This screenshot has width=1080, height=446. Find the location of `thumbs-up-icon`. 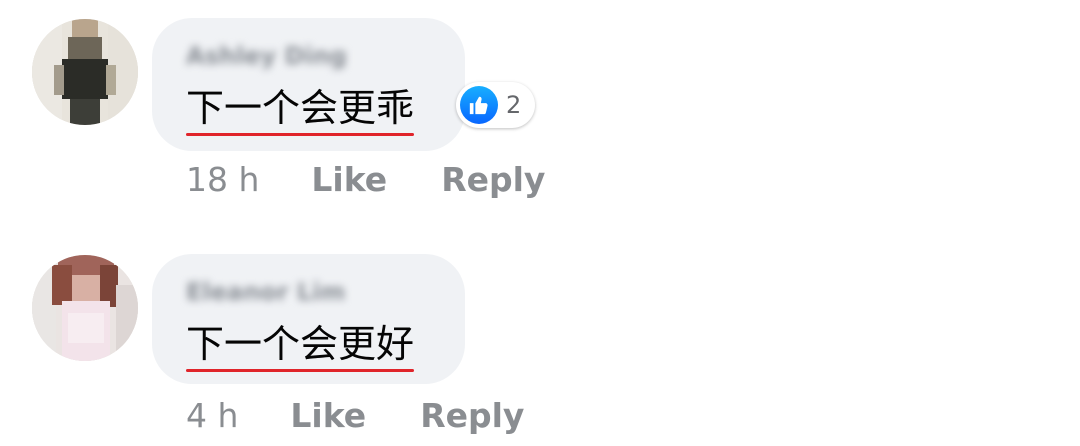

thumbs-up-icon is located at coordinates (479, 105).